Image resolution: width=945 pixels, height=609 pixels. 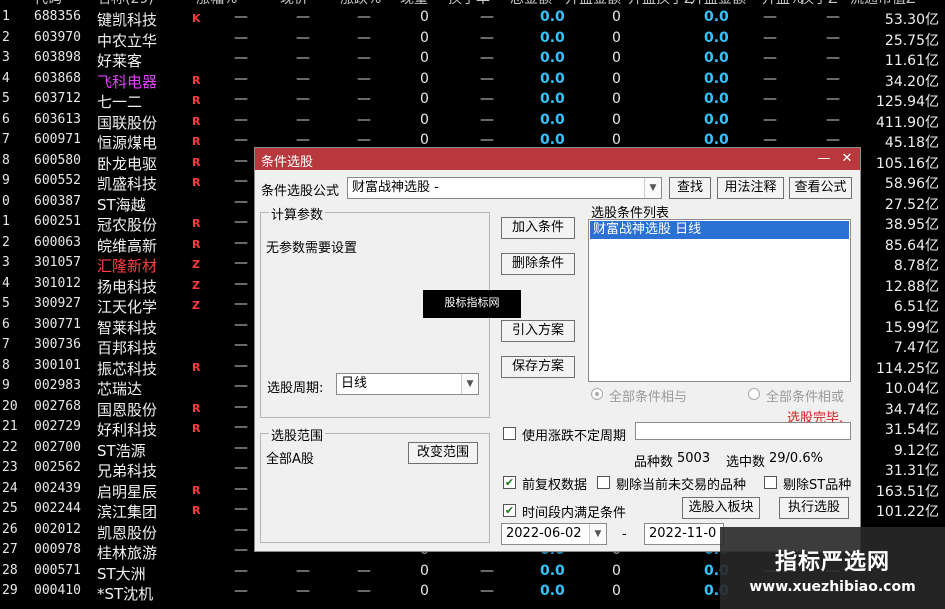 What do you see at coordinates (593, 4) in the screenshot?
I see `col-header-open-amount: 开盘金额` at bounding box center [593, 4].